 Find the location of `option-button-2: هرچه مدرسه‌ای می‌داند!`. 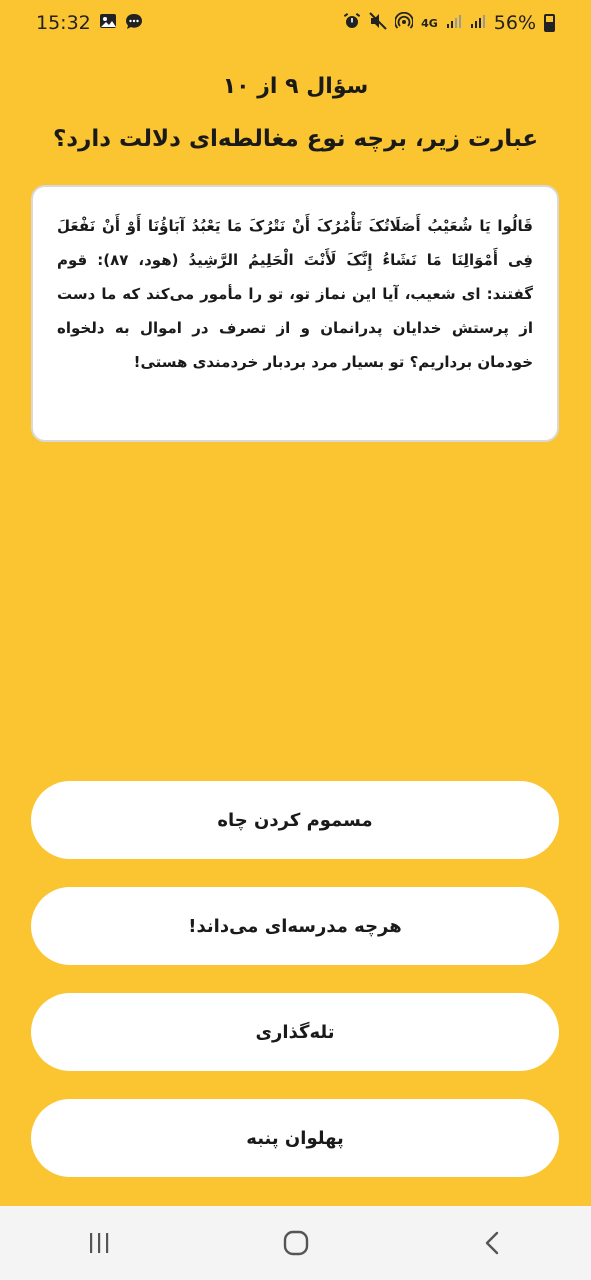

option-button-2: هرچه مدرسه‌ای می‌داند! is located at coordinates (295, 926).